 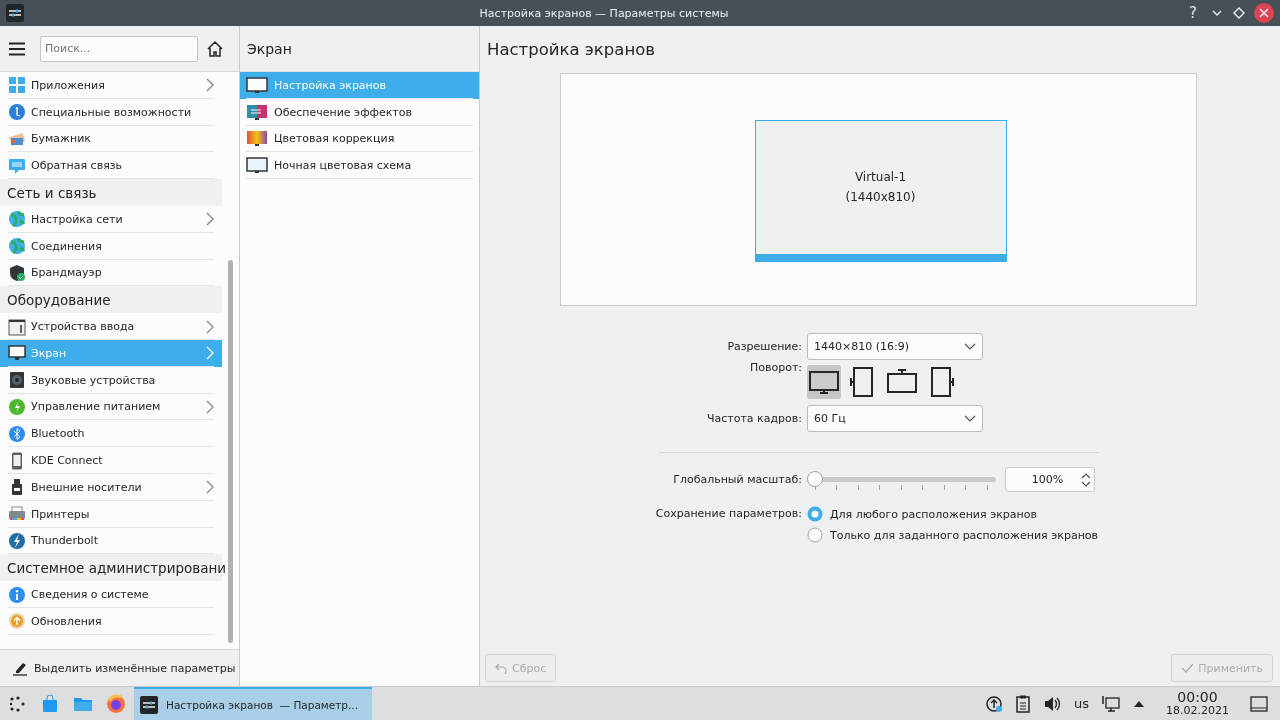 What do you see at coordinates (111, 326) in the screenshot?
I see `sidebar-item: Устройства ввода` at bounding box center [111, 326].